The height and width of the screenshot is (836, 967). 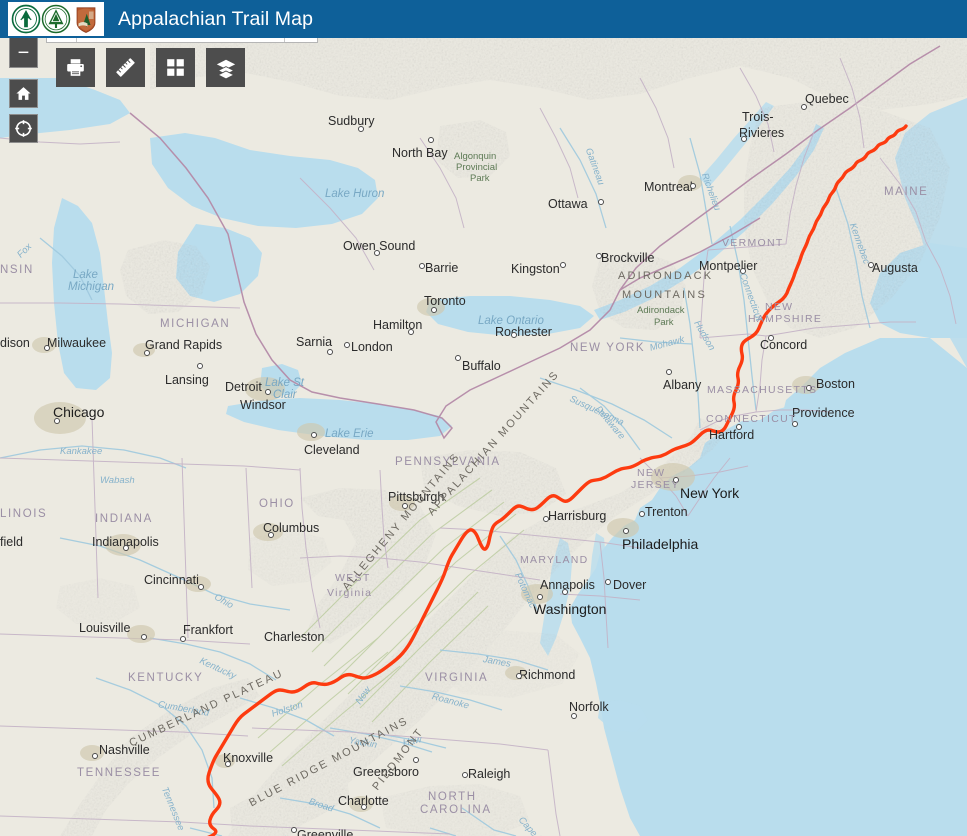 I want to click on layers-icon, so click(x=225, y=69).